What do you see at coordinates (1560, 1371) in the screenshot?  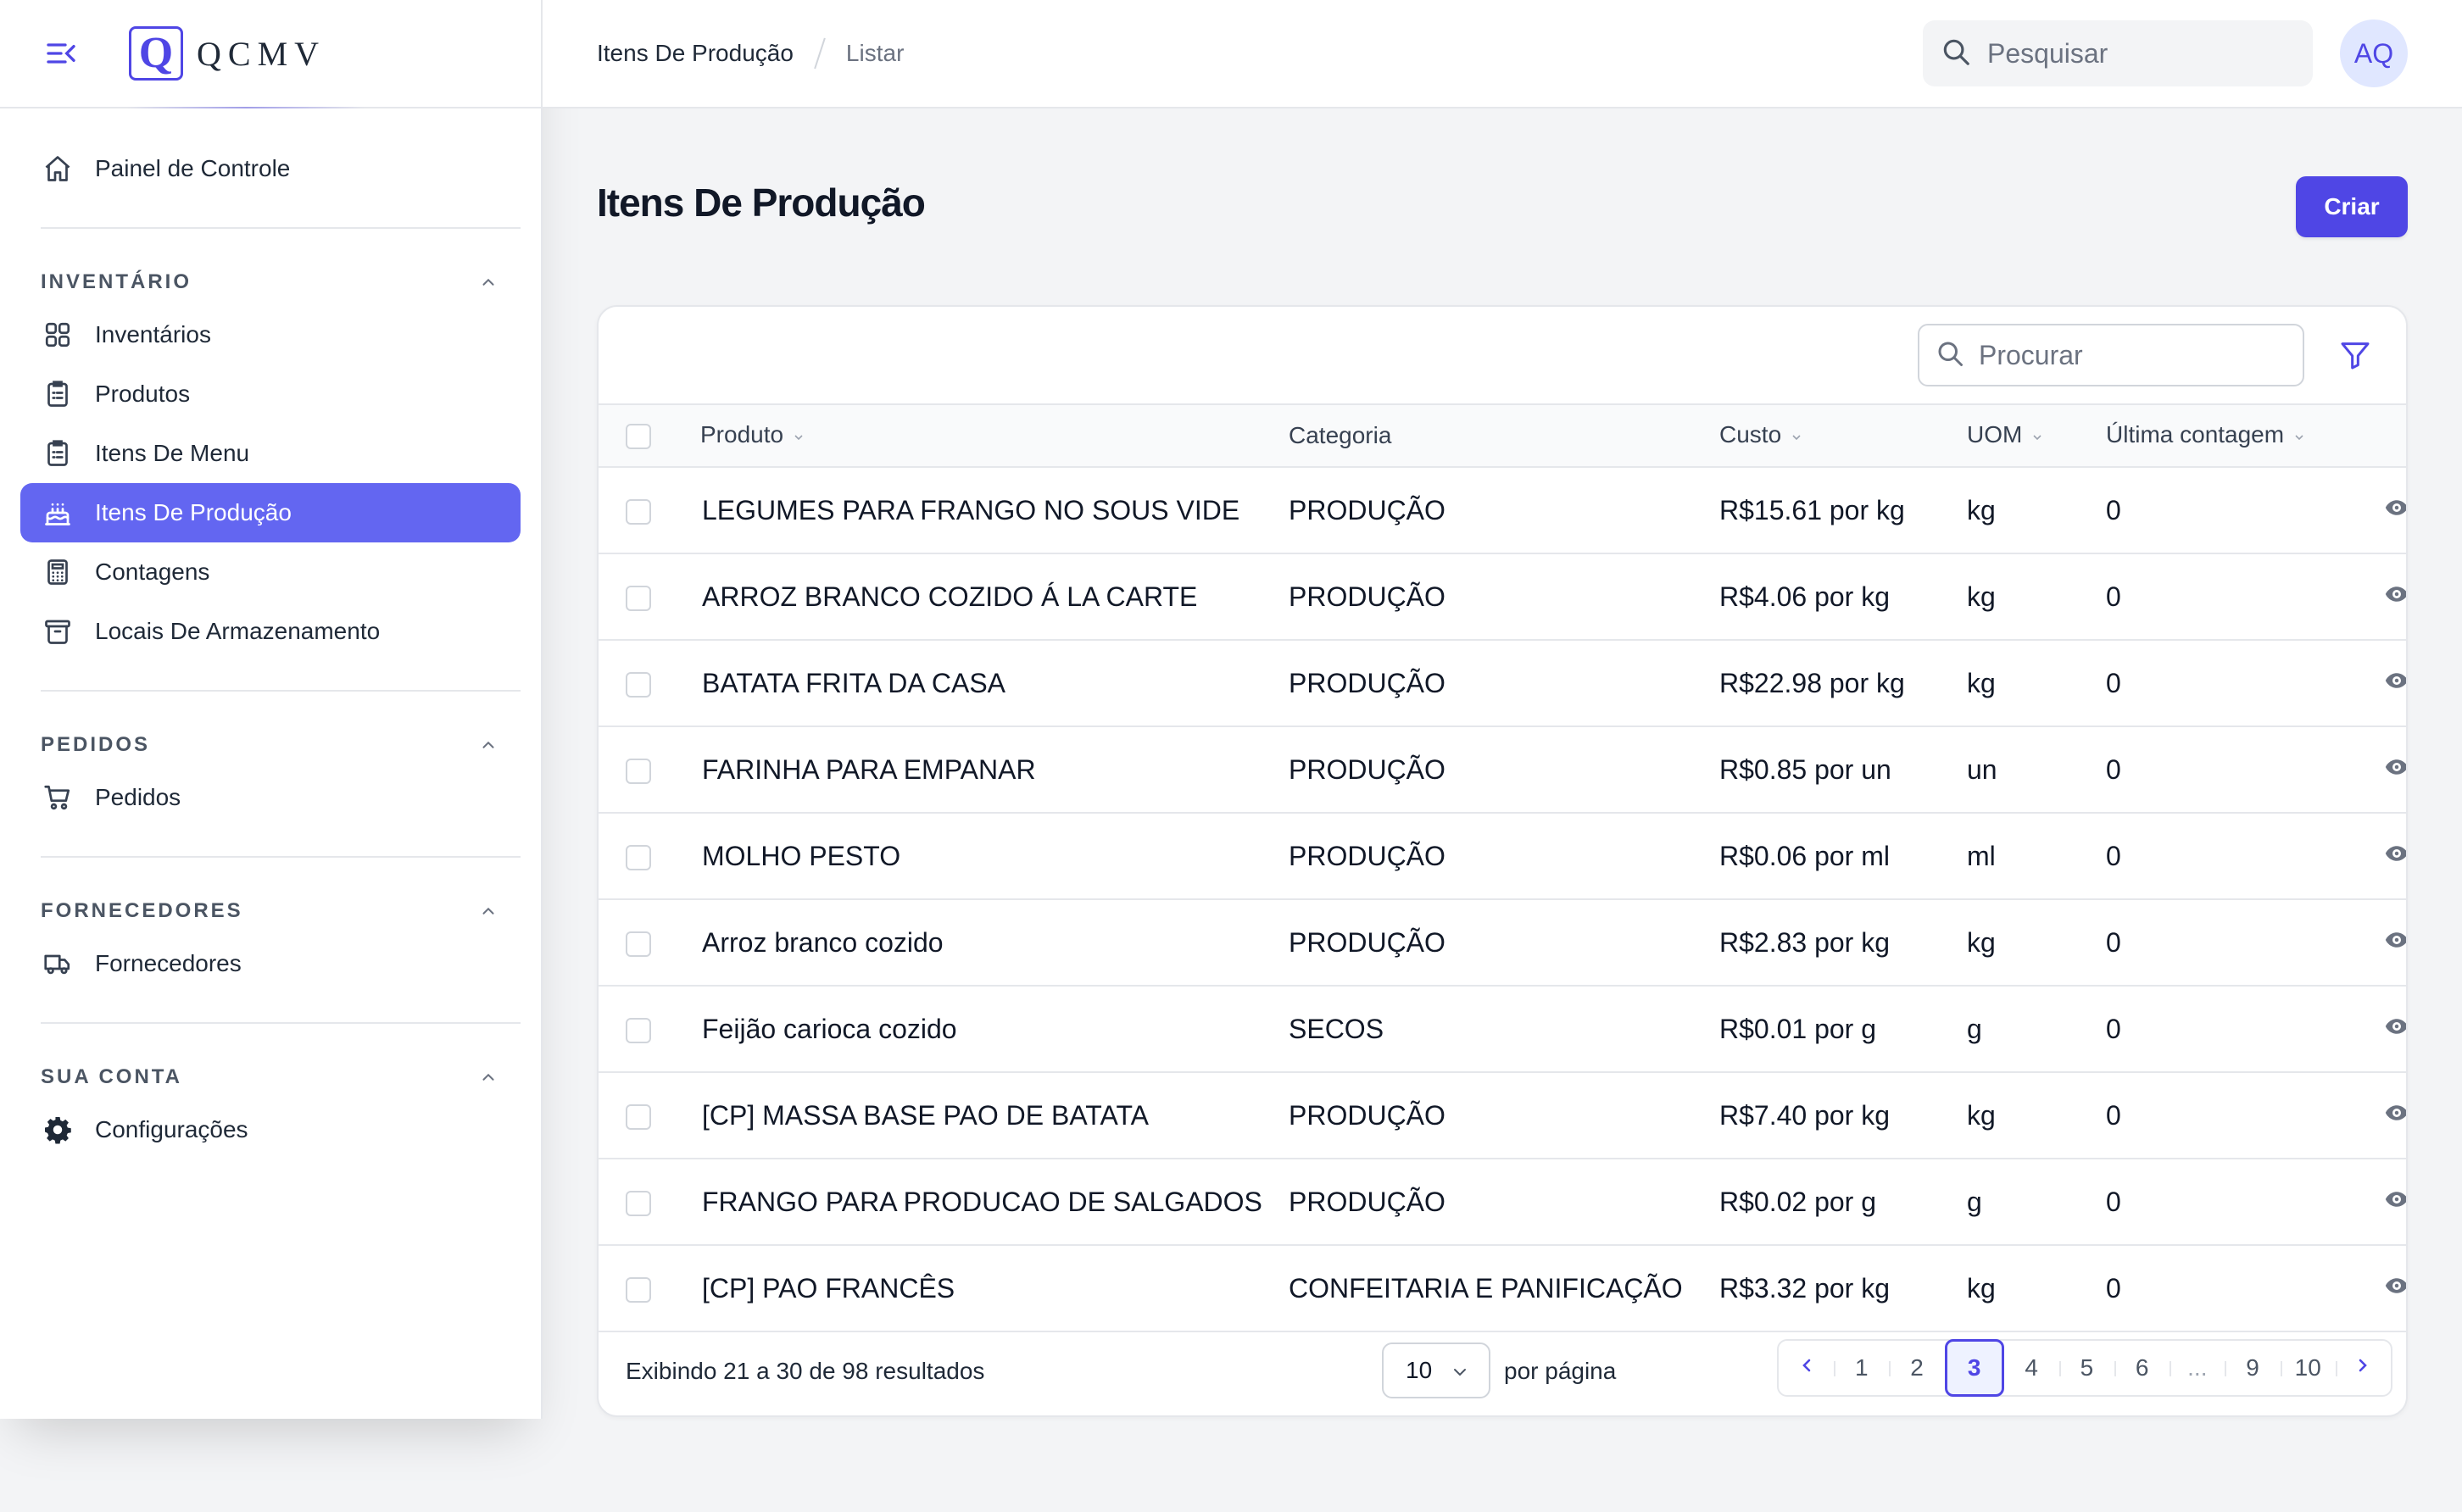 I see `per-page-label: por página` at bounding box center [1560, 1371].